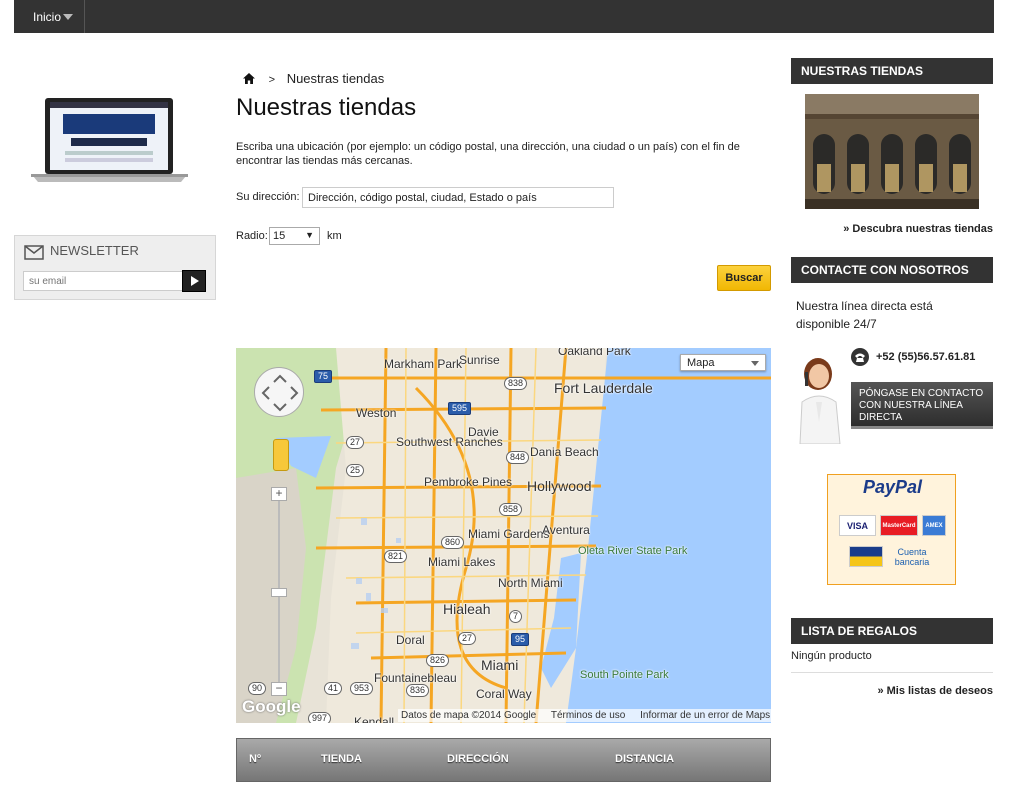  Describe the element at coordinates (423, 364) in the screenshot. I see `map-place-label: Markham Park` at that location.